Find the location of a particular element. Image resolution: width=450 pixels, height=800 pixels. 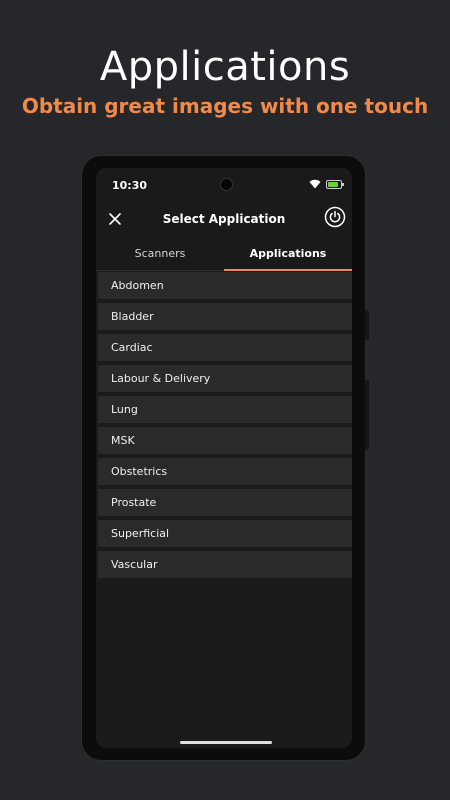

app-bar: Select Application is located at coordinates (224, 220).